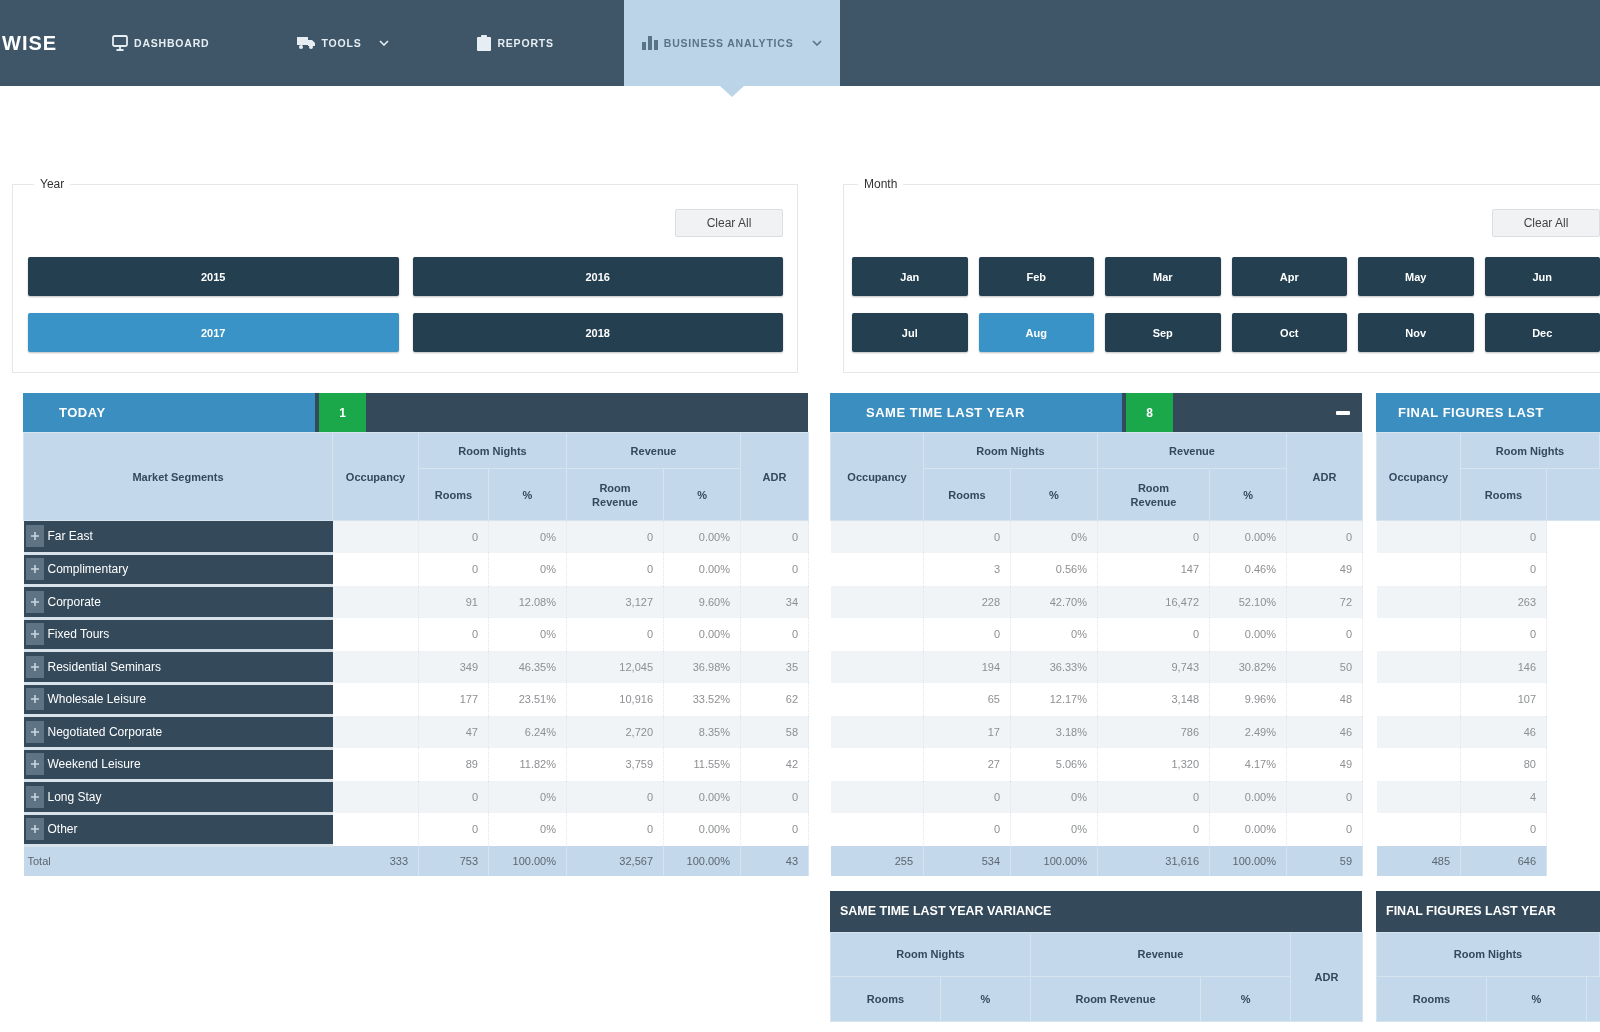  What do you see at coordinates (515, 43) in the screenshot?
I see `nav-tab: REPORTS` at bounding box center [515, 43].